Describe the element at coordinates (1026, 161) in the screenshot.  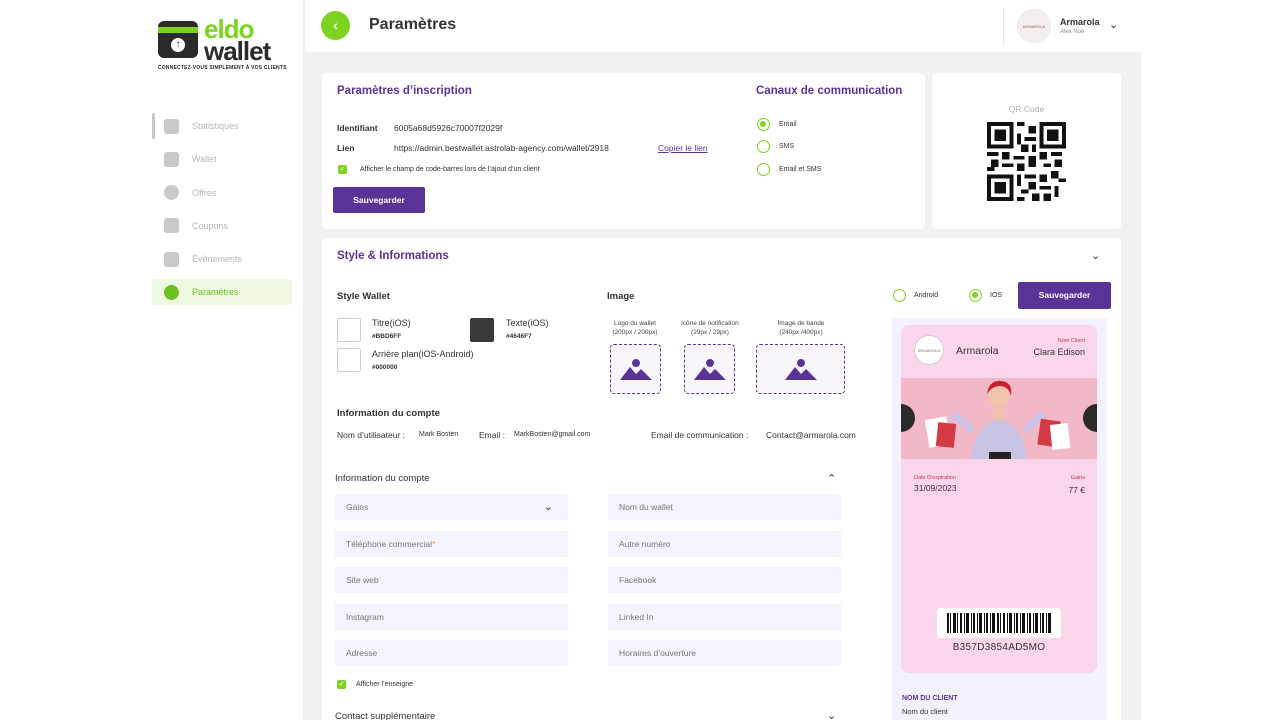
I see `qr-code-icon` at that location.